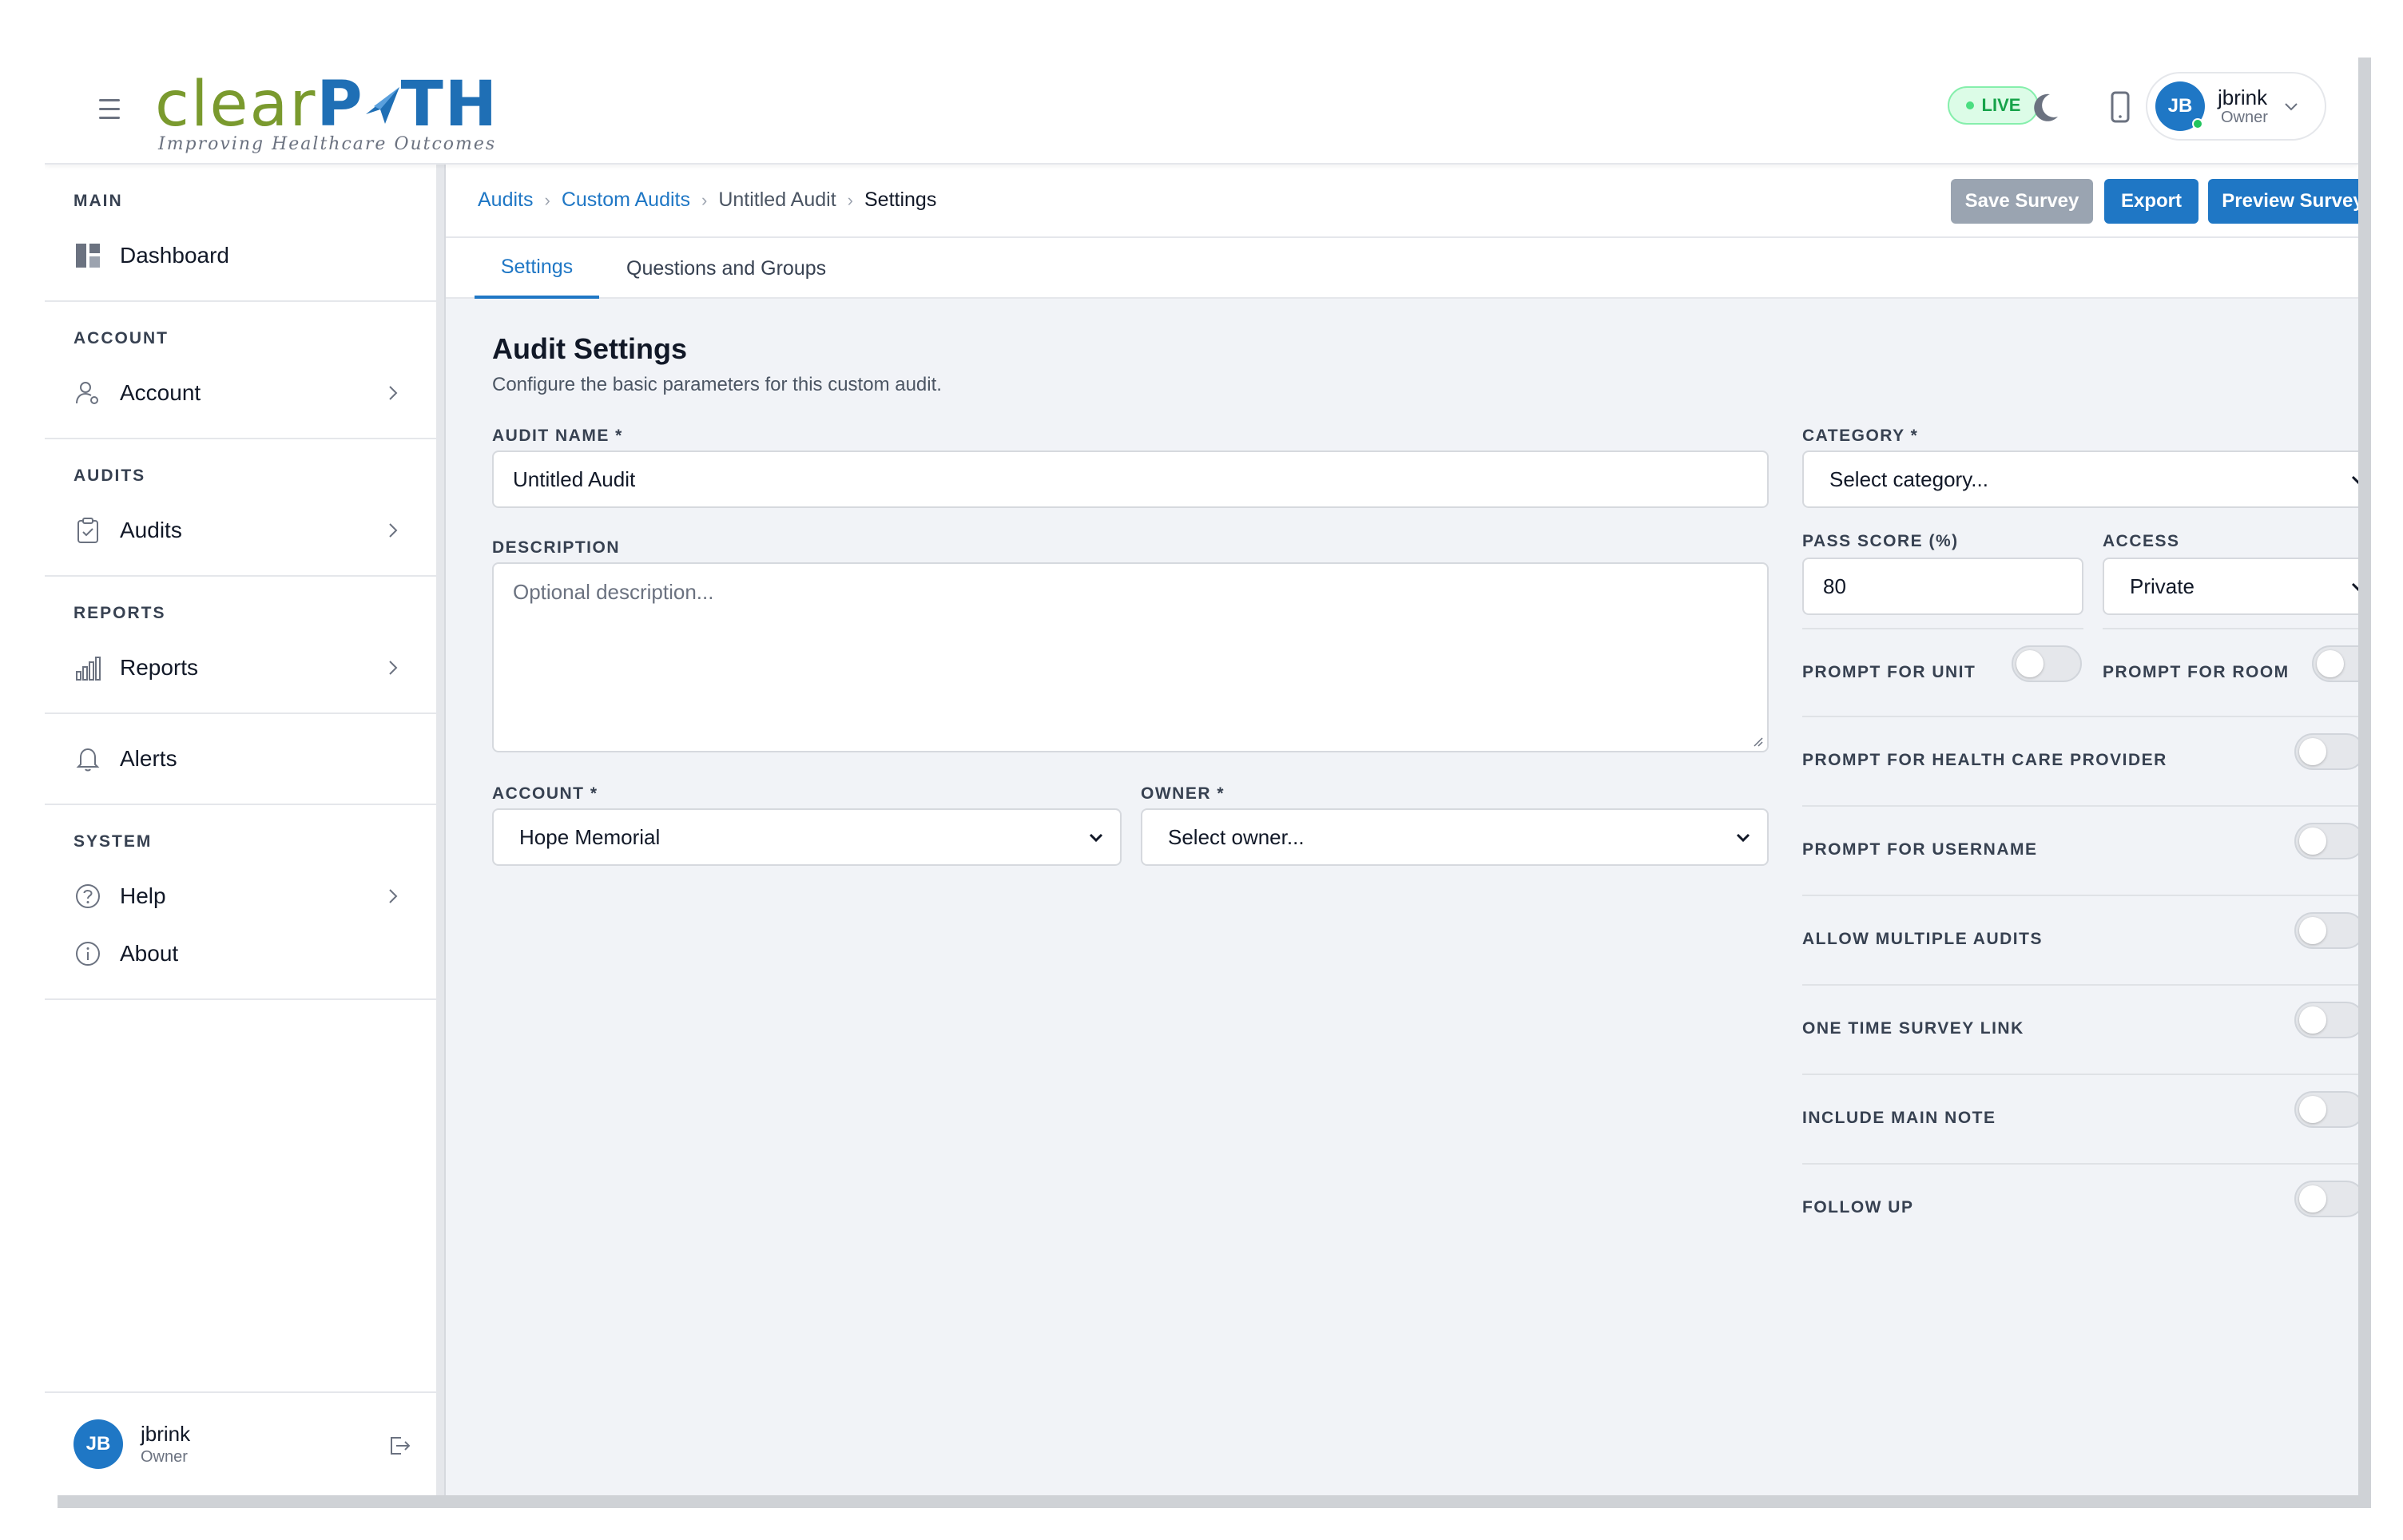 The height and width of the screenshot is (1540, 2403). I want to click on info-icon, so click(88, 954).